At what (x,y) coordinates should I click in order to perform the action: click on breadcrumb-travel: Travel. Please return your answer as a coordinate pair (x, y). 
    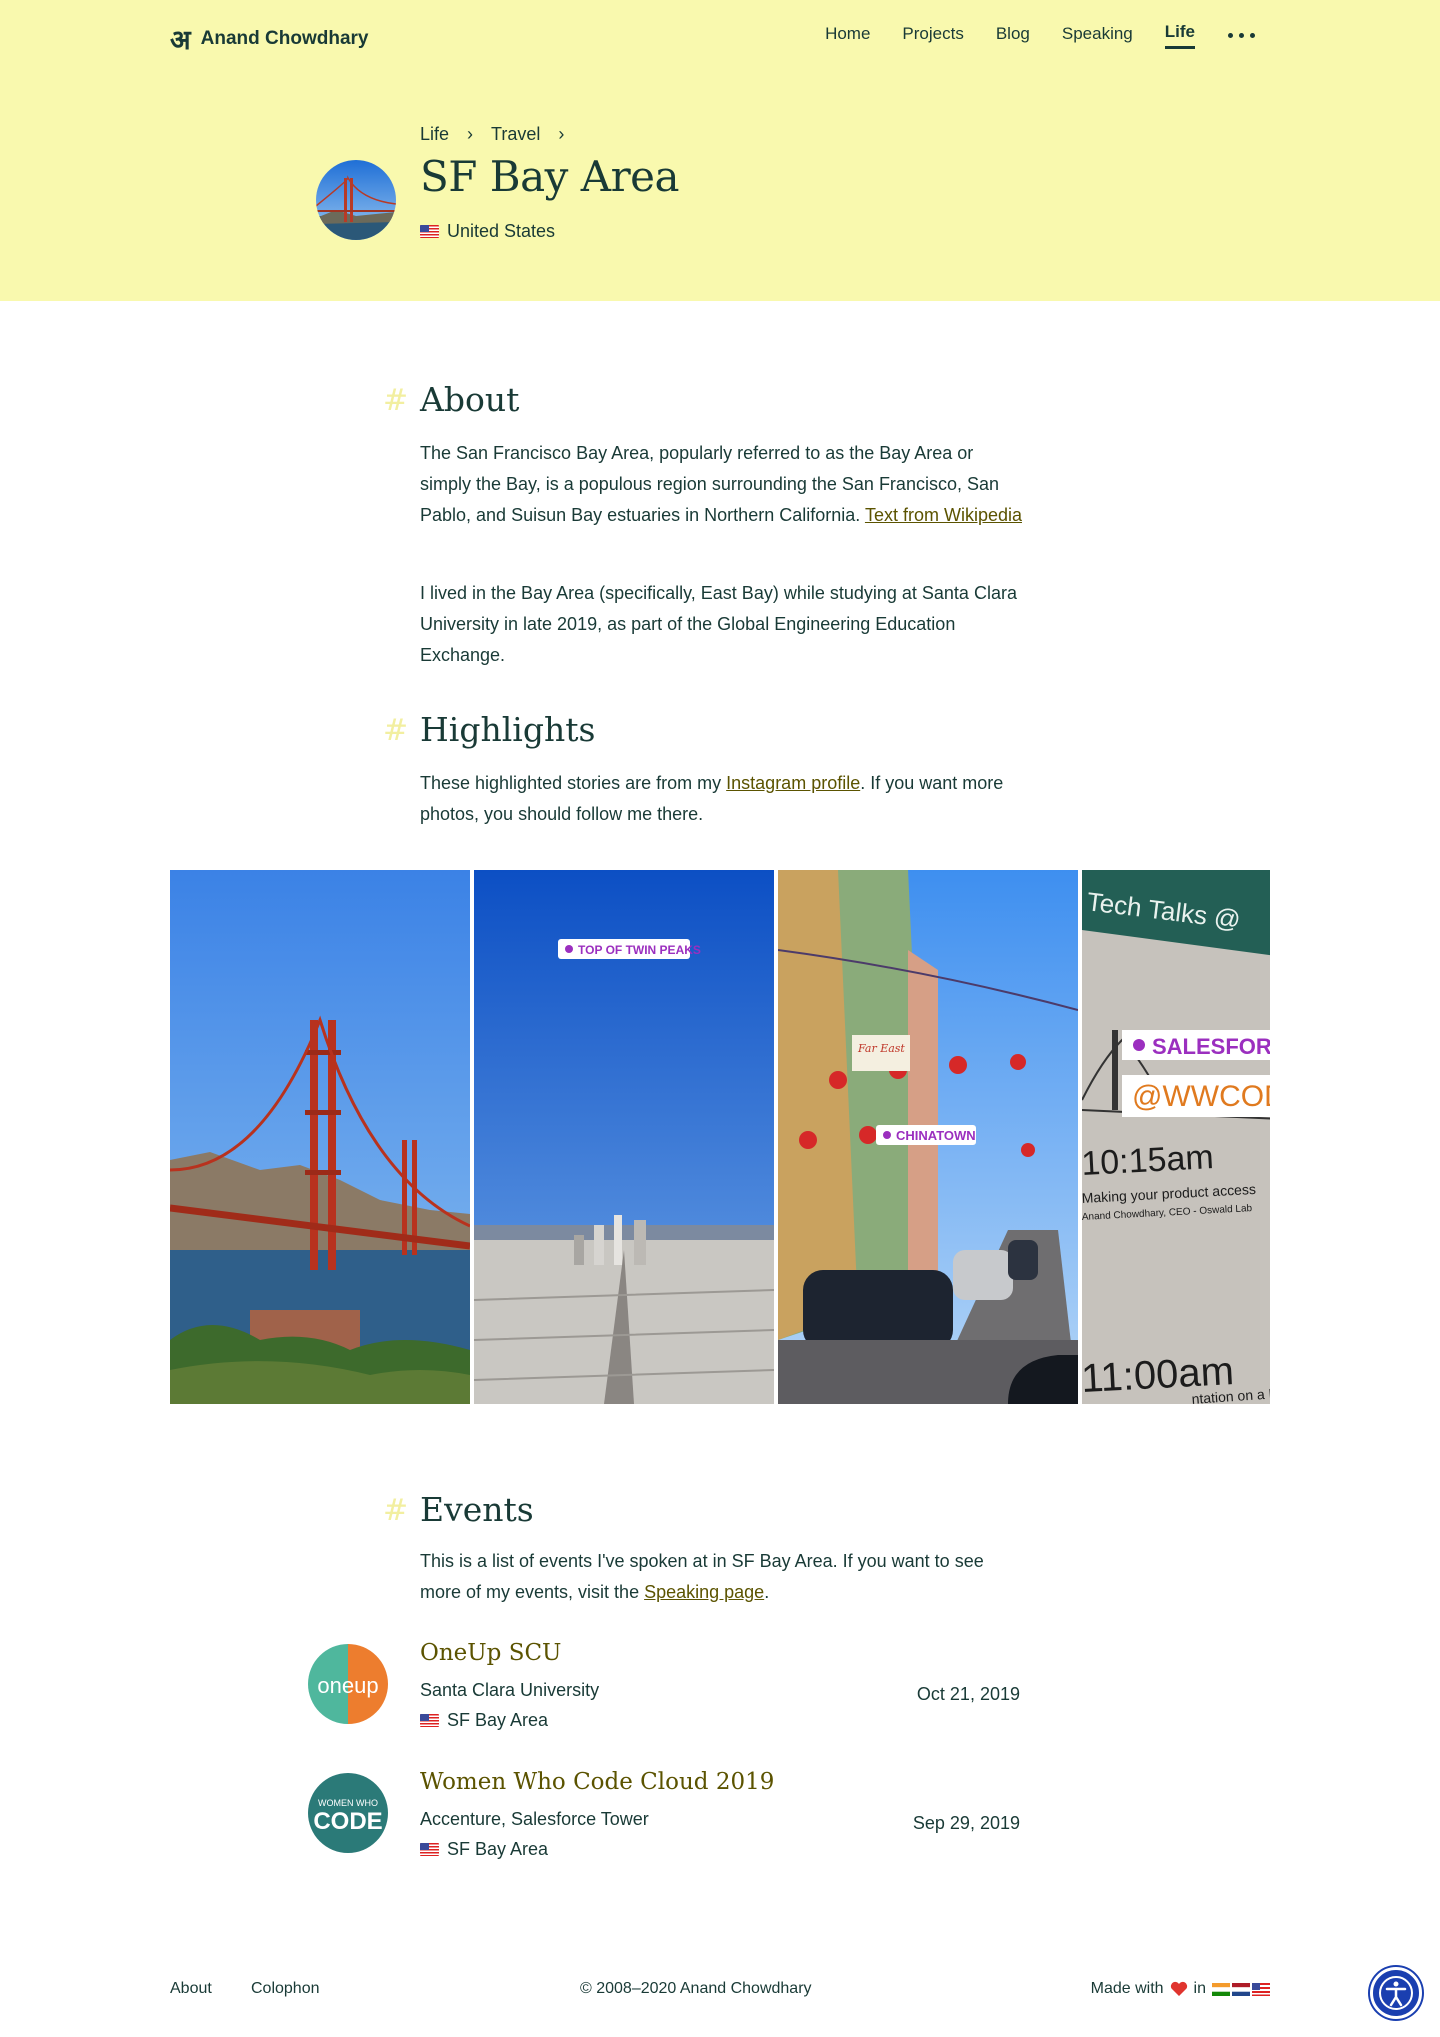
    Looking at the image, I should click on (515, 134).